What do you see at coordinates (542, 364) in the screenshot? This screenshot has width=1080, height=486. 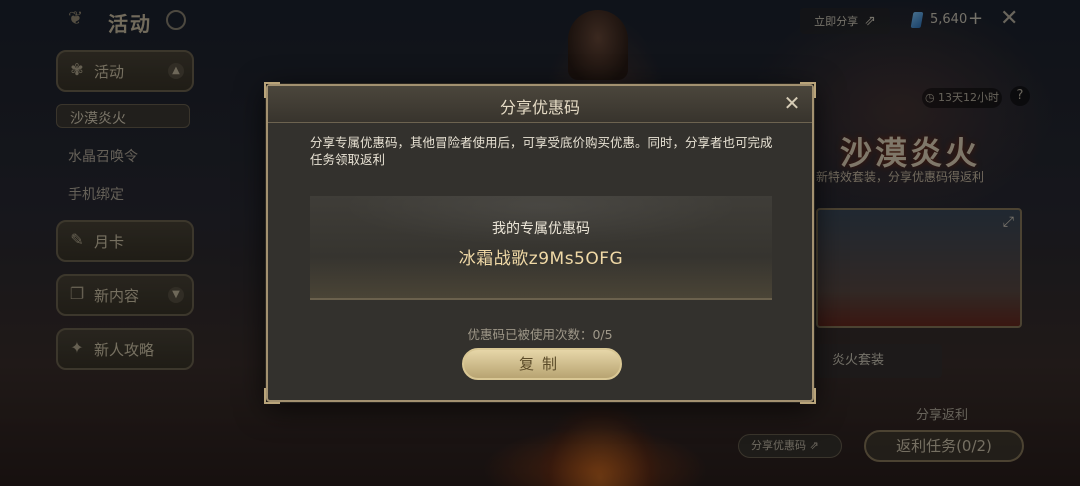 I see `copy-button: 复制` at bounding box center [542, 364].